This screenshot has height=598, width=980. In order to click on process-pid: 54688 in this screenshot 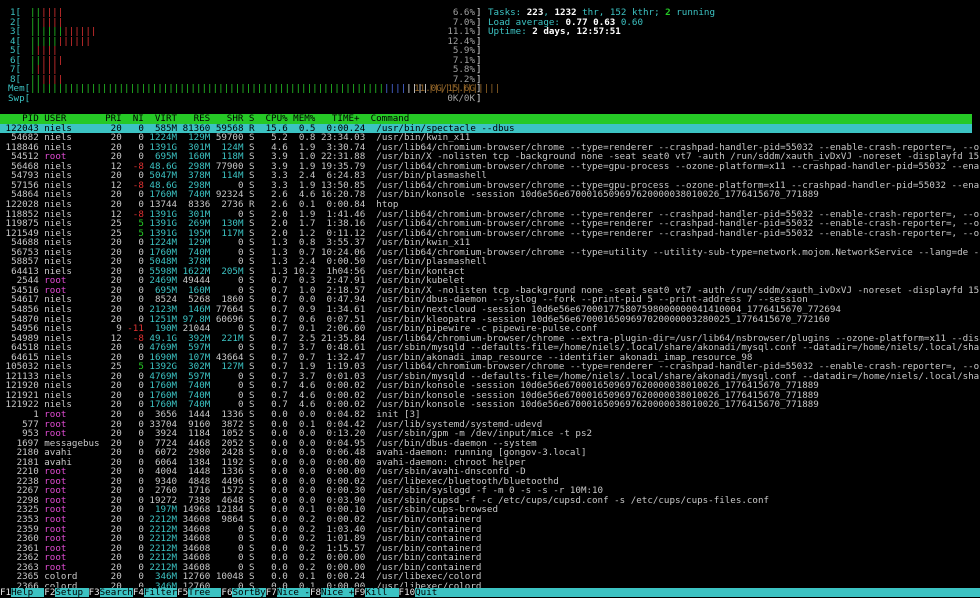, I will do `click(22, 243)`.